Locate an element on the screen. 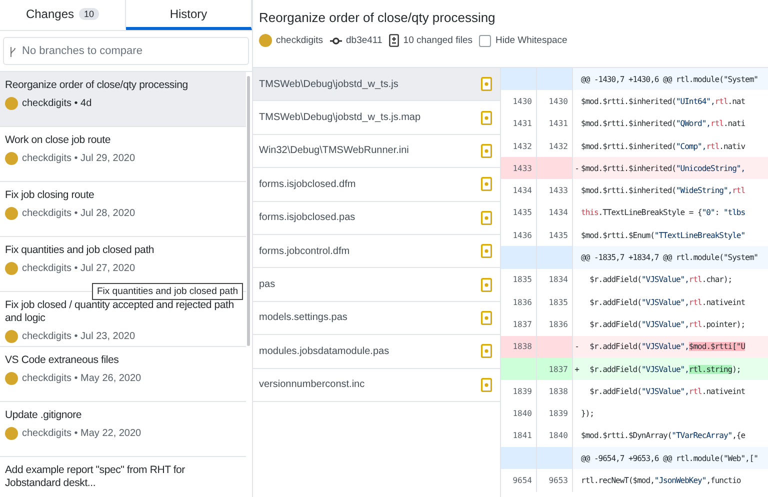 This screenshot has width=768, height=497. commit-meta: checkdigits • Jul 27, 2020 is located at coordinates (79, 268).